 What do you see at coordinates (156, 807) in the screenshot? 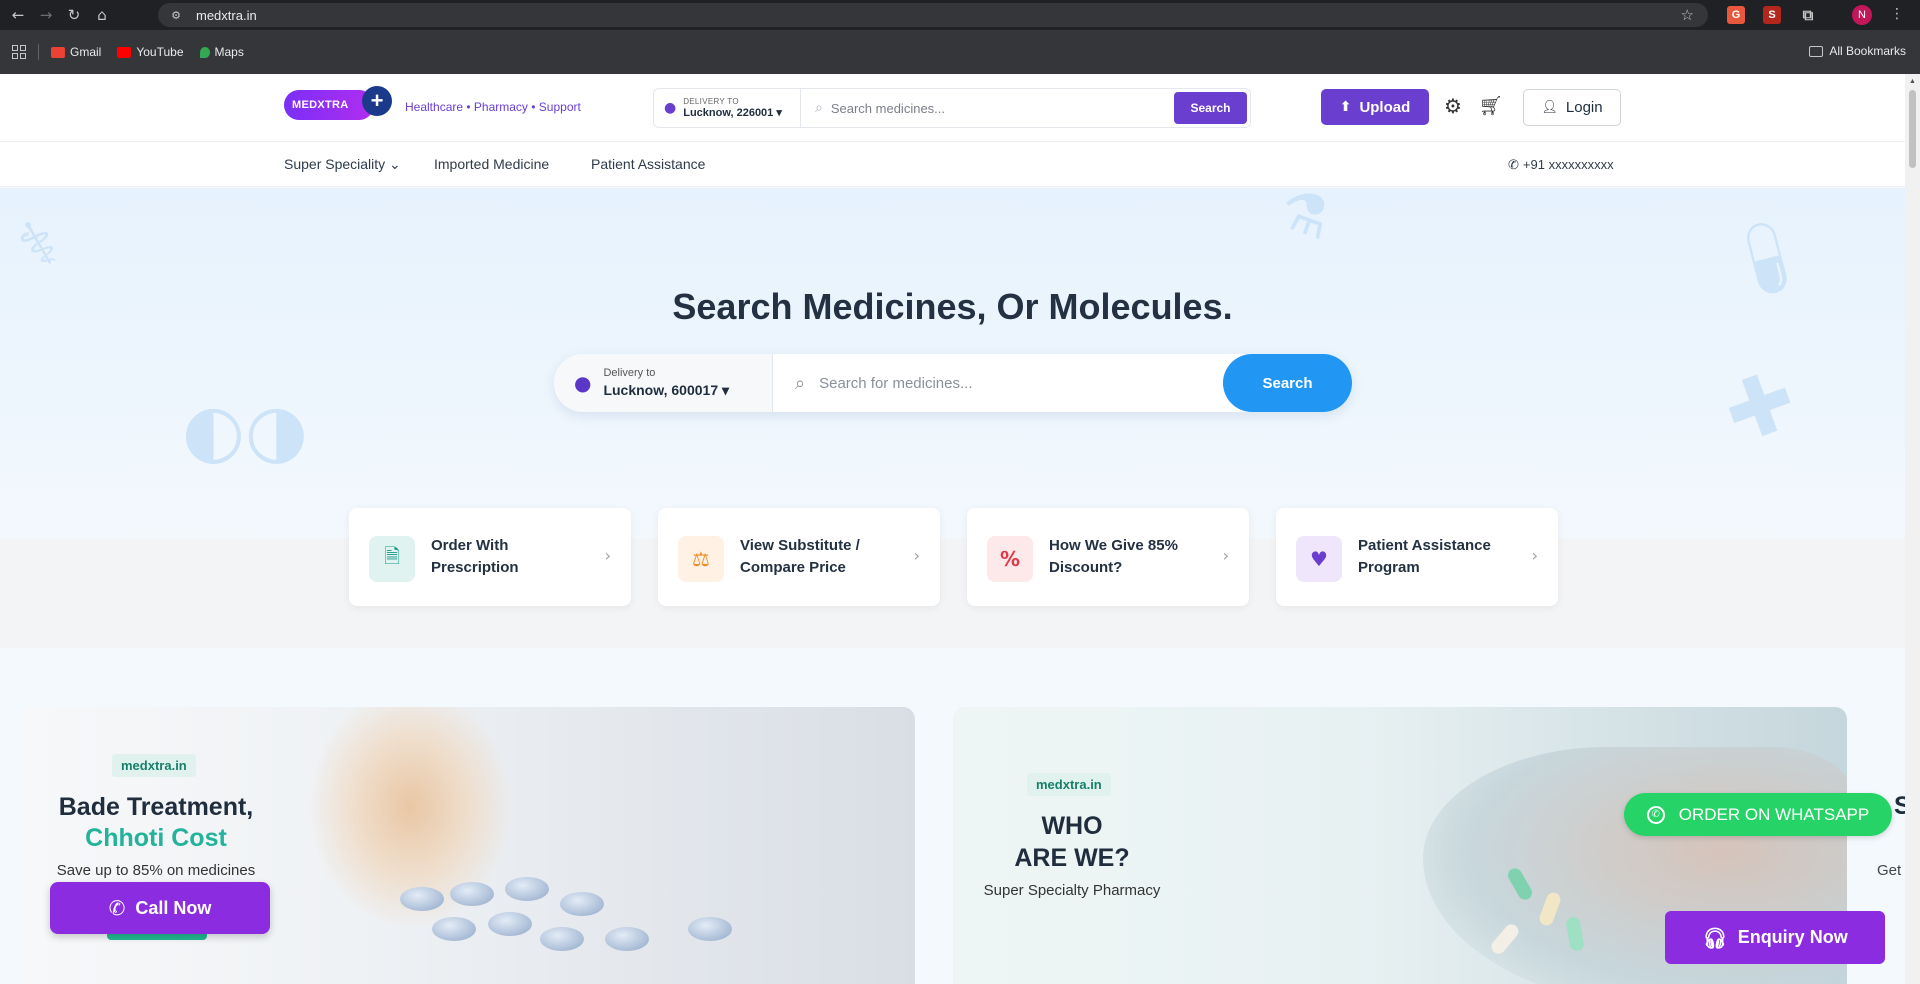
I see `banner-title-line1: Bade Treatment,` at bounding box center [156, 807].